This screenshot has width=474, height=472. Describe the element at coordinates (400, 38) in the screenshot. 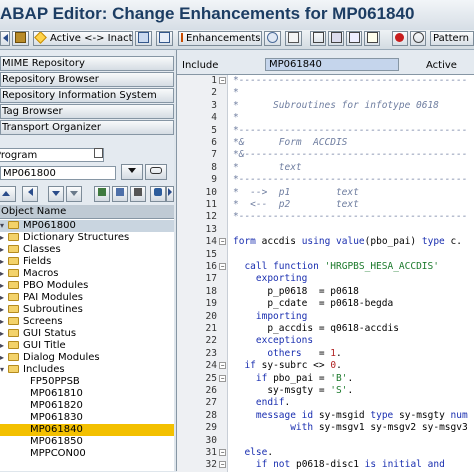

I see `breakpoint-icon` at that location.